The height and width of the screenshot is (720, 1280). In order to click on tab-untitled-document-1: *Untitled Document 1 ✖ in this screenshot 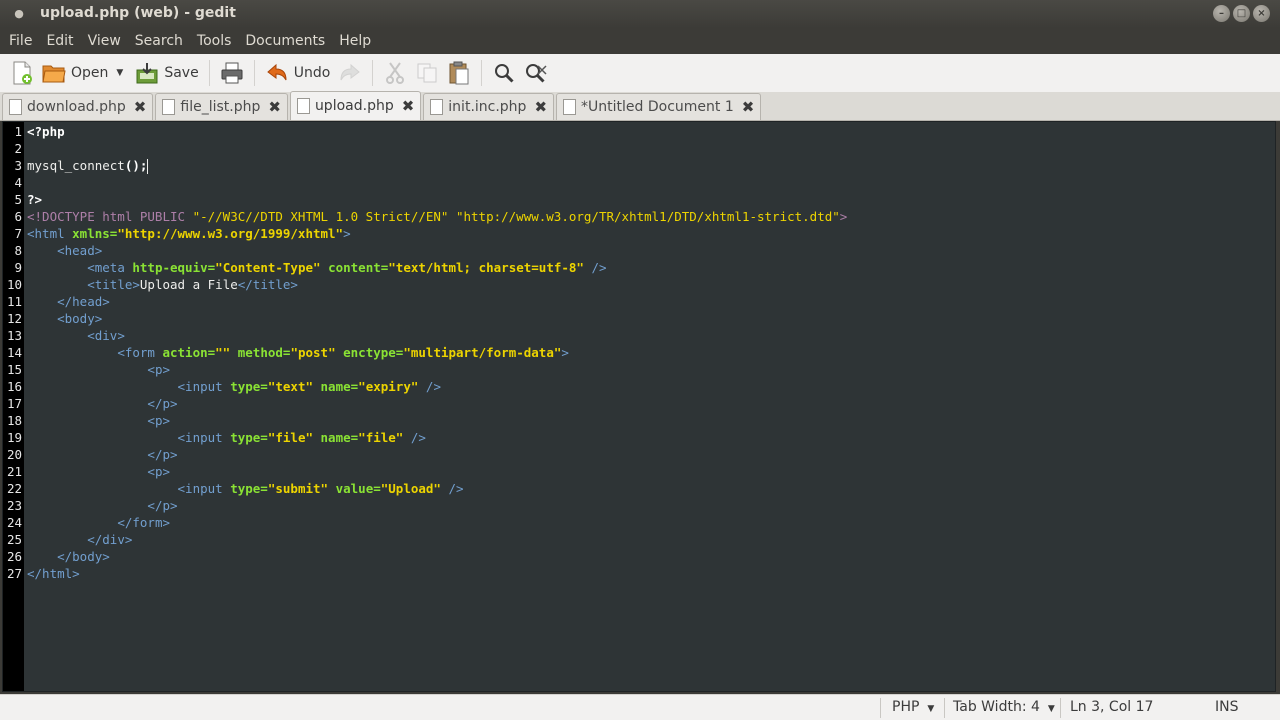, I will do `click(659, 106)`.